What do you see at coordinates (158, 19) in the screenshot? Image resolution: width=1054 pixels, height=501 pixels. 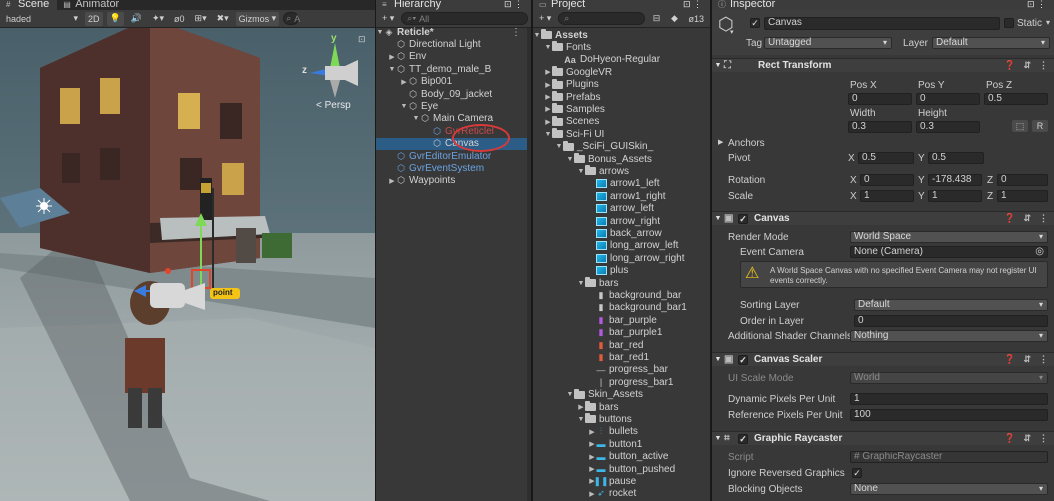 I see `effects-icon: ✦▾` at bounding box center [158, 19].